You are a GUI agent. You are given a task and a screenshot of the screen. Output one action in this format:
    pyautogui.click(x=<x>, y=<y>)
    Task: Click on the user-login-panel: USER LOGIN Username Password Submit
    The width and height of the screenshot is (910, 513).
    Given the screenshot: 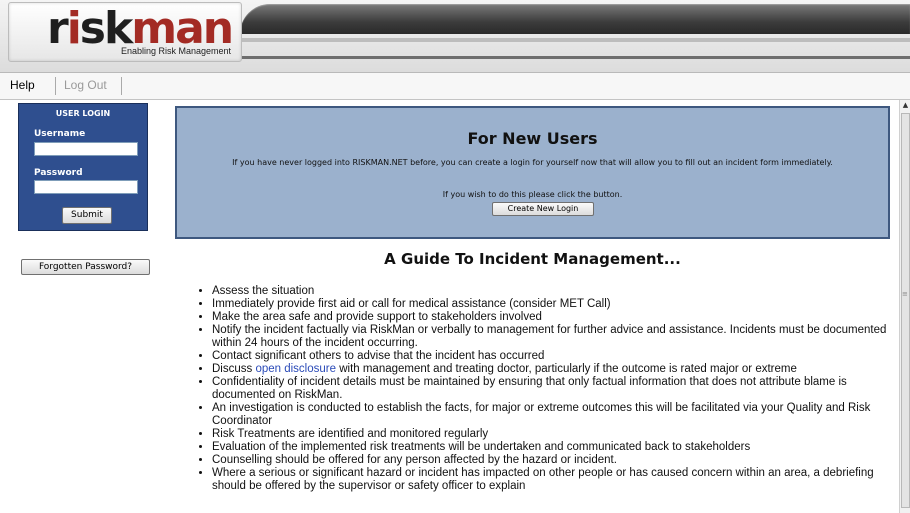 What is the action you would take?
    pyautogui.click(x=83, y=167)
    